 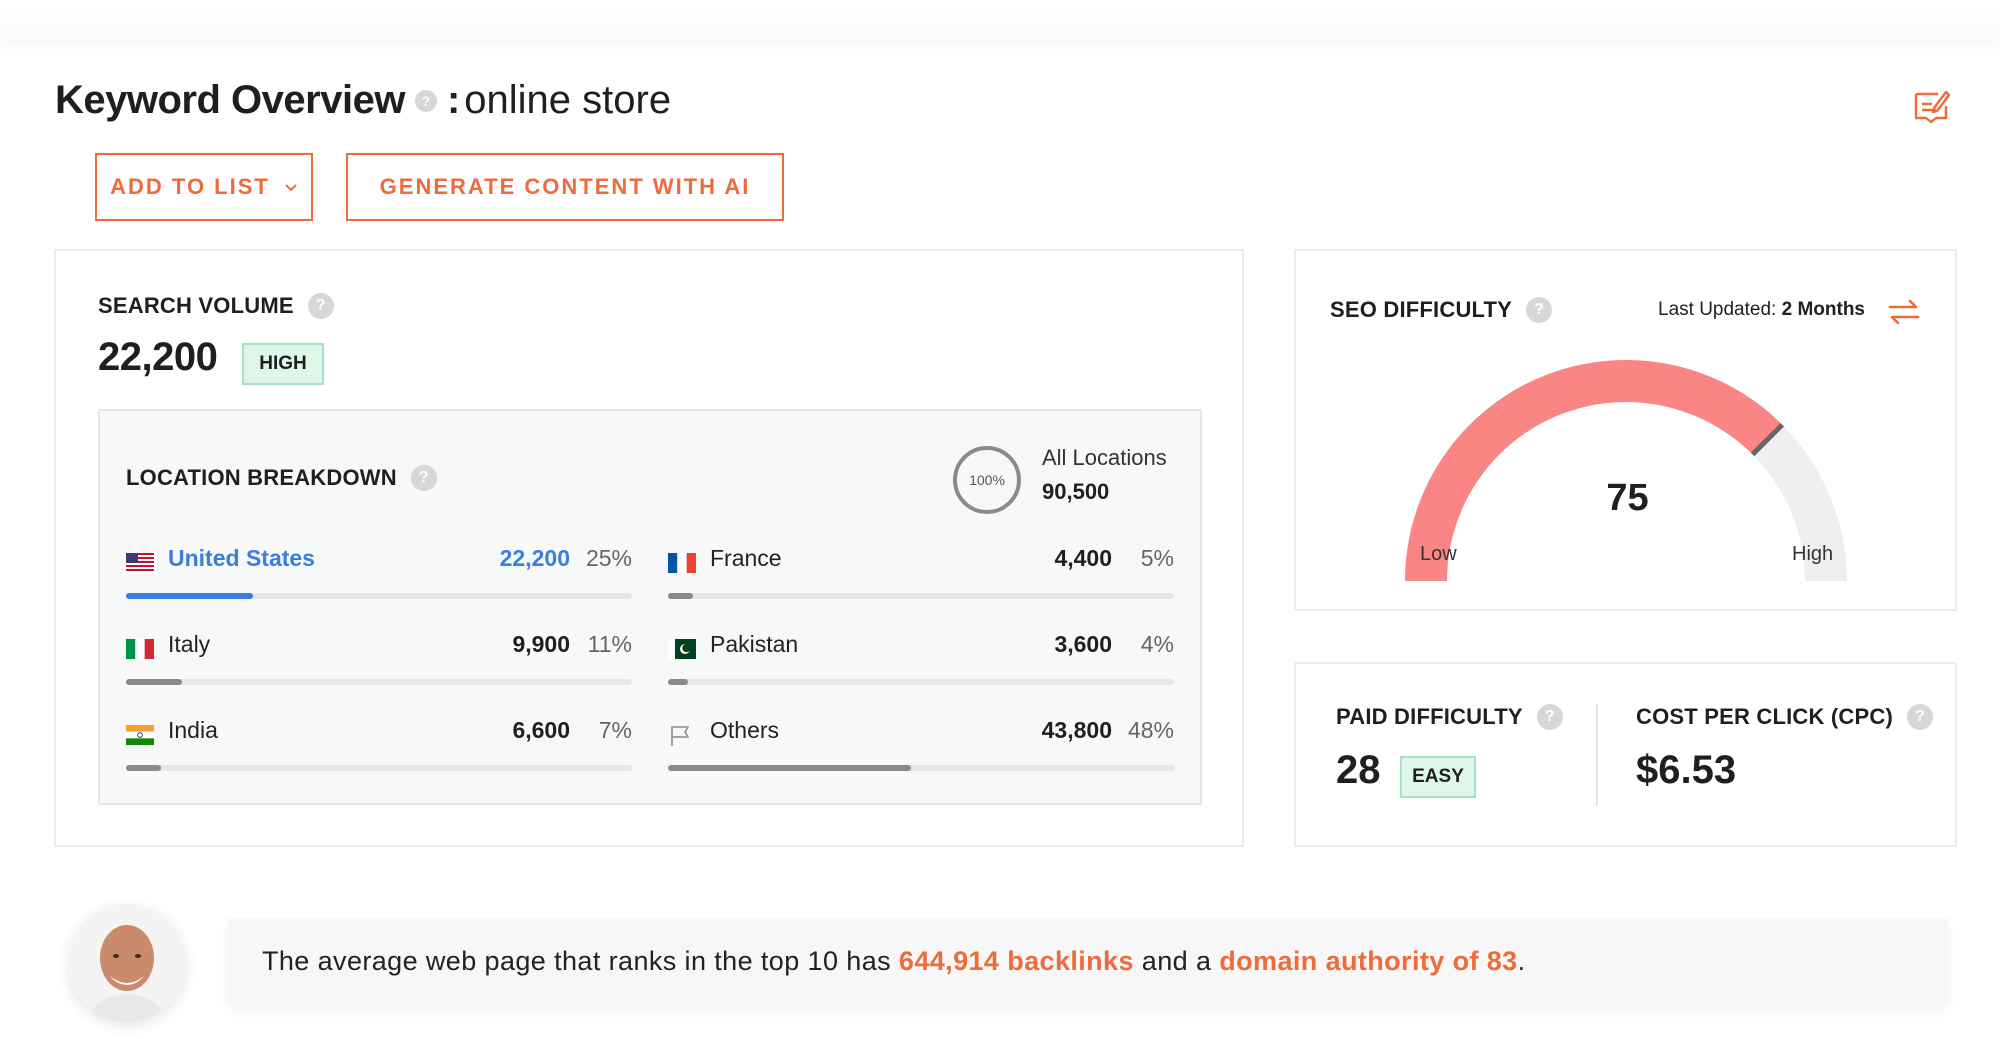 What do you see at coordinates (1438, 554) in the screenshot?
I see `gauge-low-label: Low` at bounding box center [1438, 554].